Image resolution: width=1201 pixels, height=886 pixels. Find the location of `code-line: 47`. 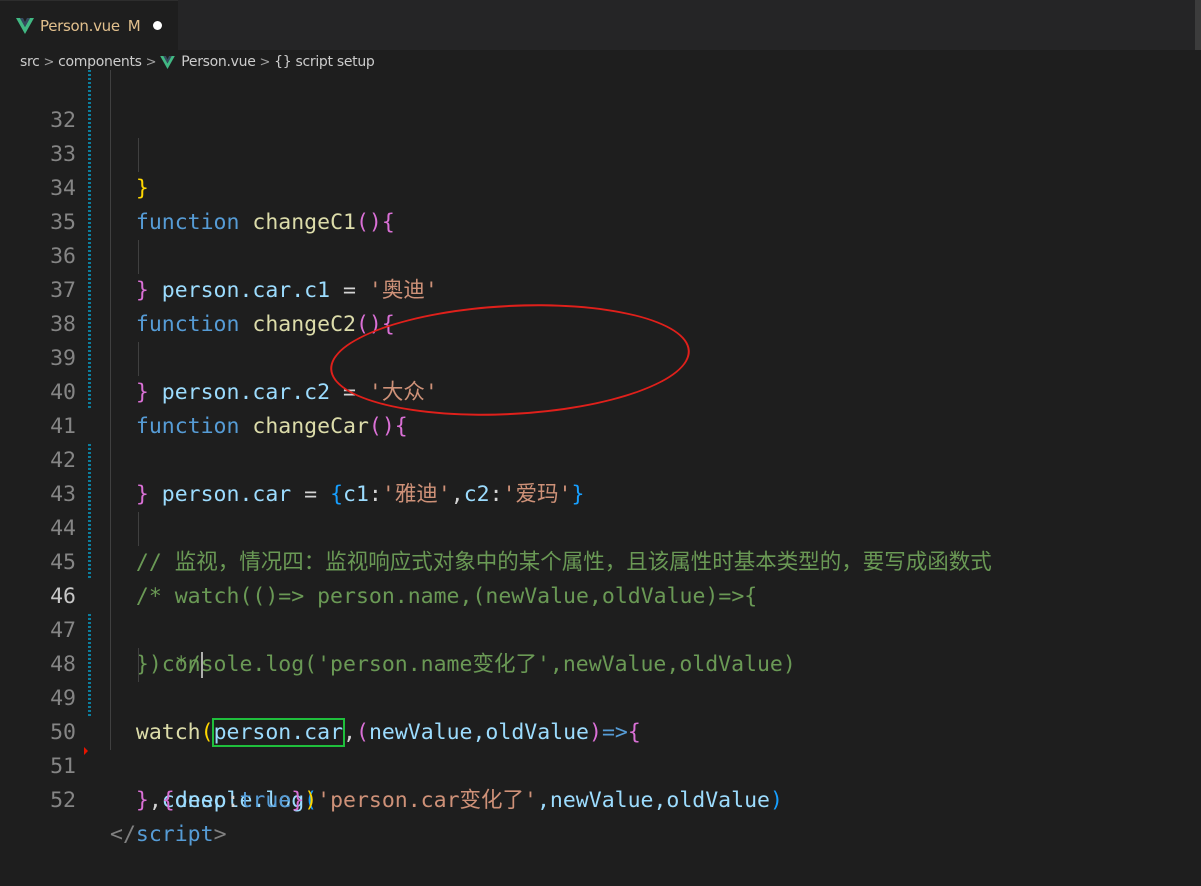

code-line: 47 is located at coordinates (600, 611).